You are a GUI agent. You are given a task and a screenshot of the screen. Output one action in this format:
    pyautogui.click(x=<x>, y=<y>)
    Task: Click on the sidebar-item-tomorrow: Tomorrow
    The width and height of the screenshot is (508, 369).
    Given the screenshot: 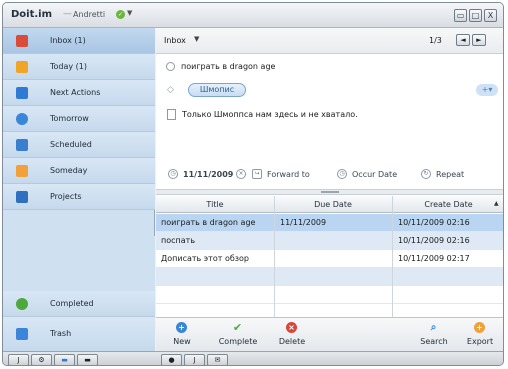 What is the action you would take?
    pyautogui.click(x=79, y=119)
    